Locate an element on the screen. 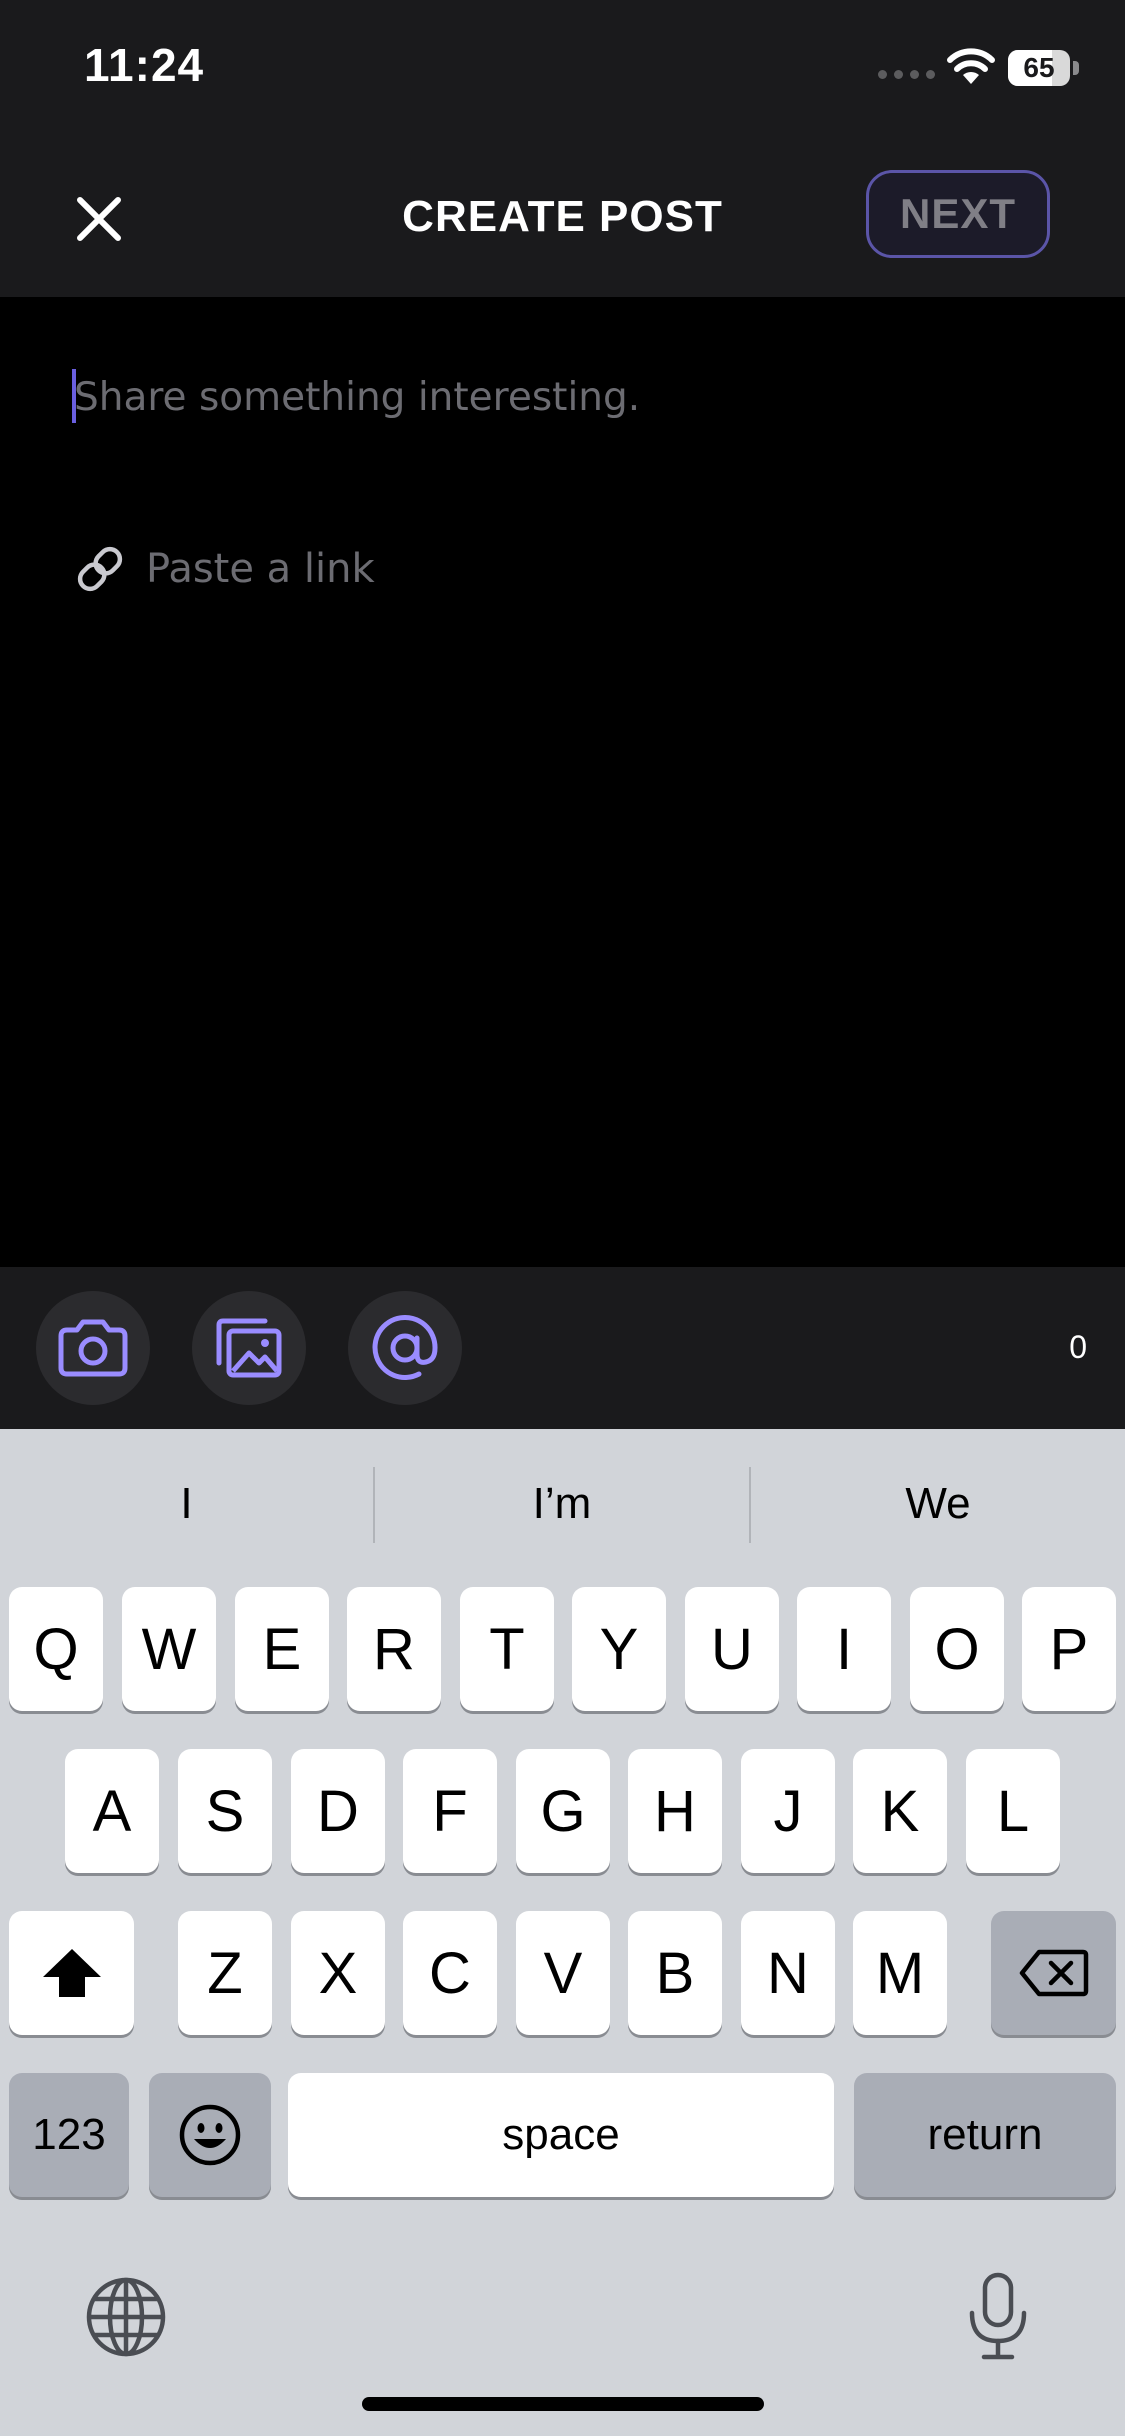 Image resolution: width=1125 pixels, height=2436 pixels. key-p: P is located at coordinates (1069, 1649).